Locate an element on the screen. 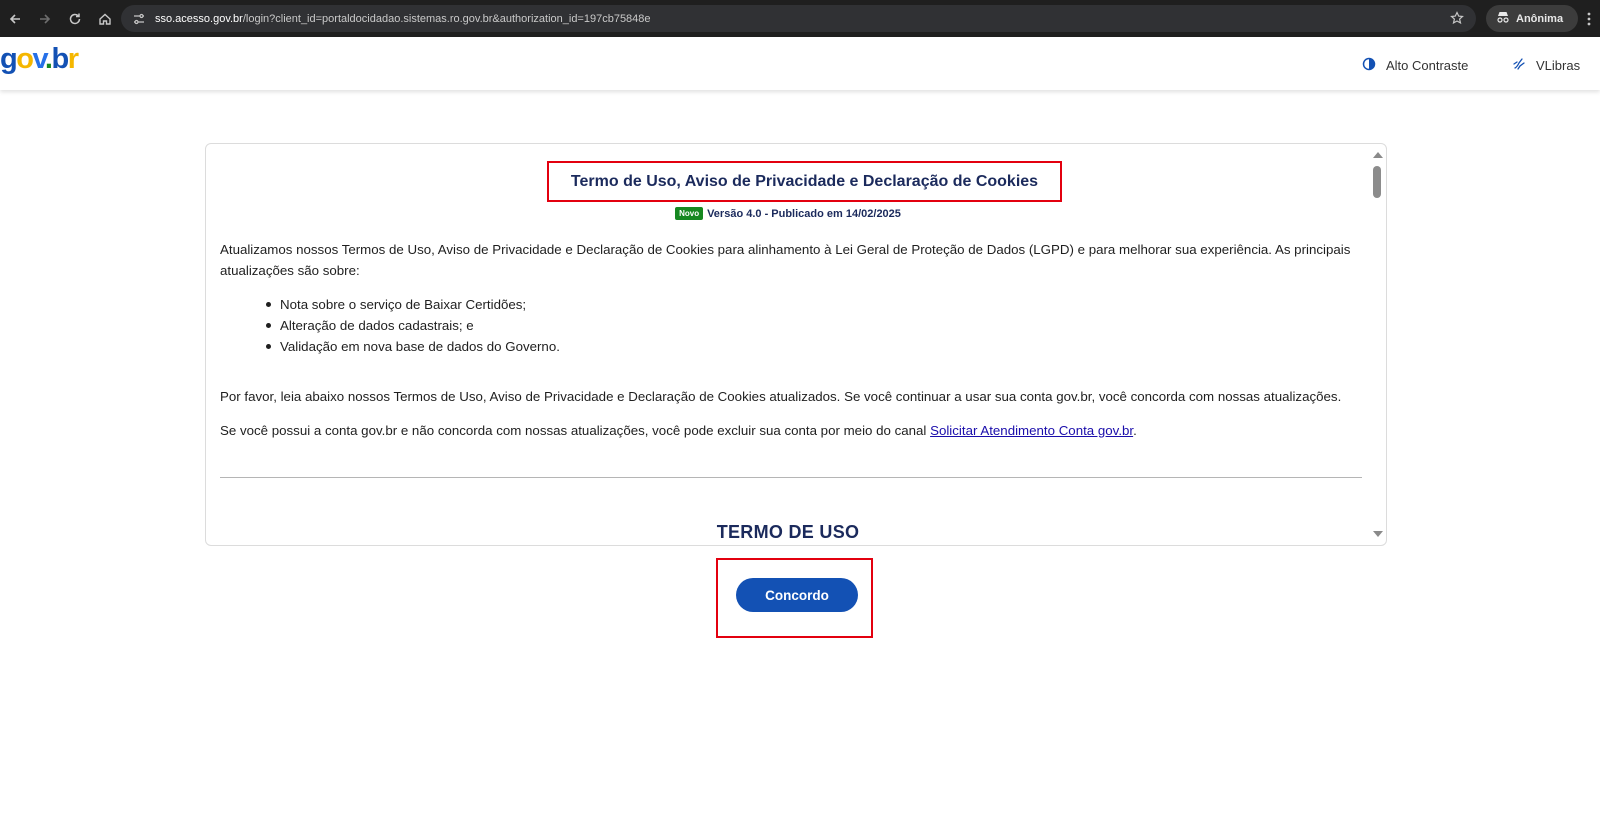 The width and height of the screenshot is (1600, 830). incognito-profile-button: Anônima is located at coordinates (1532, 18).